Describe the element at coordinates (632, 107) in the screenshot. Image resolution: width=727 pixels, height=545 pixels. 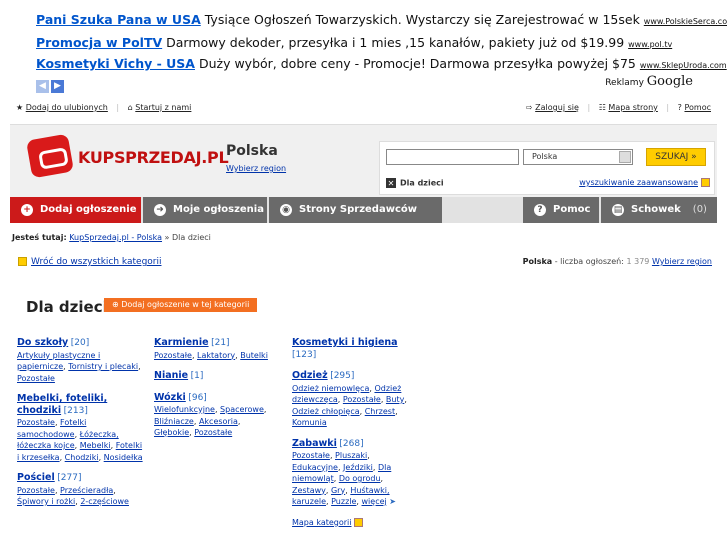
I see `sitemap-link: Mapa strony` at that location.